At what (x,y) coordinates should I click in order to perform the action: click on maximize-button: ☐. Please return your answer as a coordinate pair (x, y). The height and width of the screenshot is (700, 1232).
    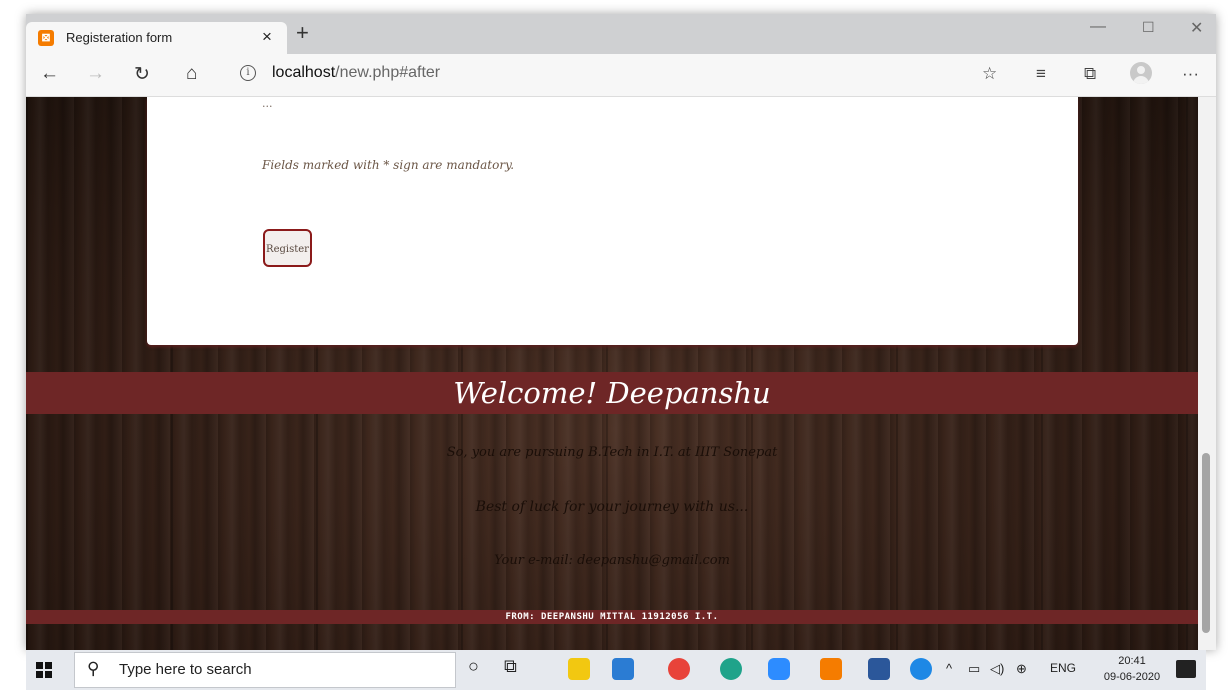
    Looking at the image, I should click on (1148, 27).